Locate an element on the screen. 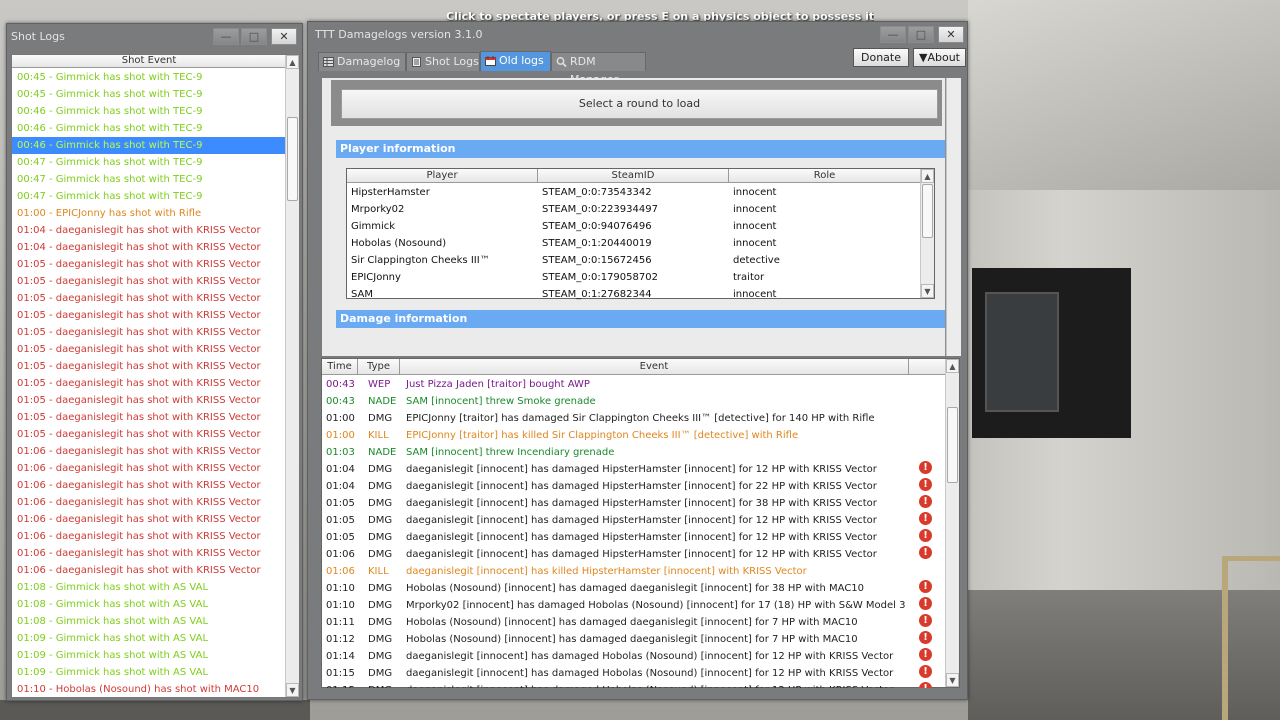 The image size is (1280, 720). player-row: Gimmick STEAM_0:0:94076496 innocent is located at coordinates (634, 226).